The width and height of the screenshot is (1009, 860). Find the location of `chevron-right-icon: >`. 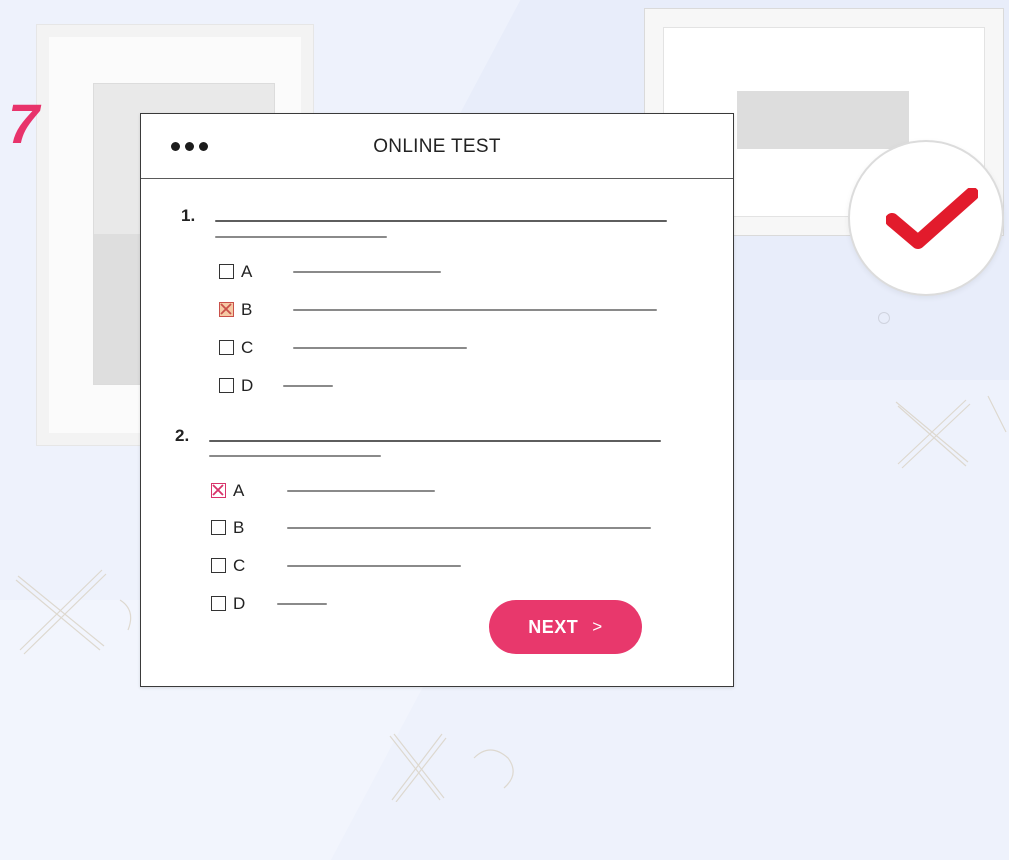

chevron-right-icon: > is located at coordinates (597, 626).